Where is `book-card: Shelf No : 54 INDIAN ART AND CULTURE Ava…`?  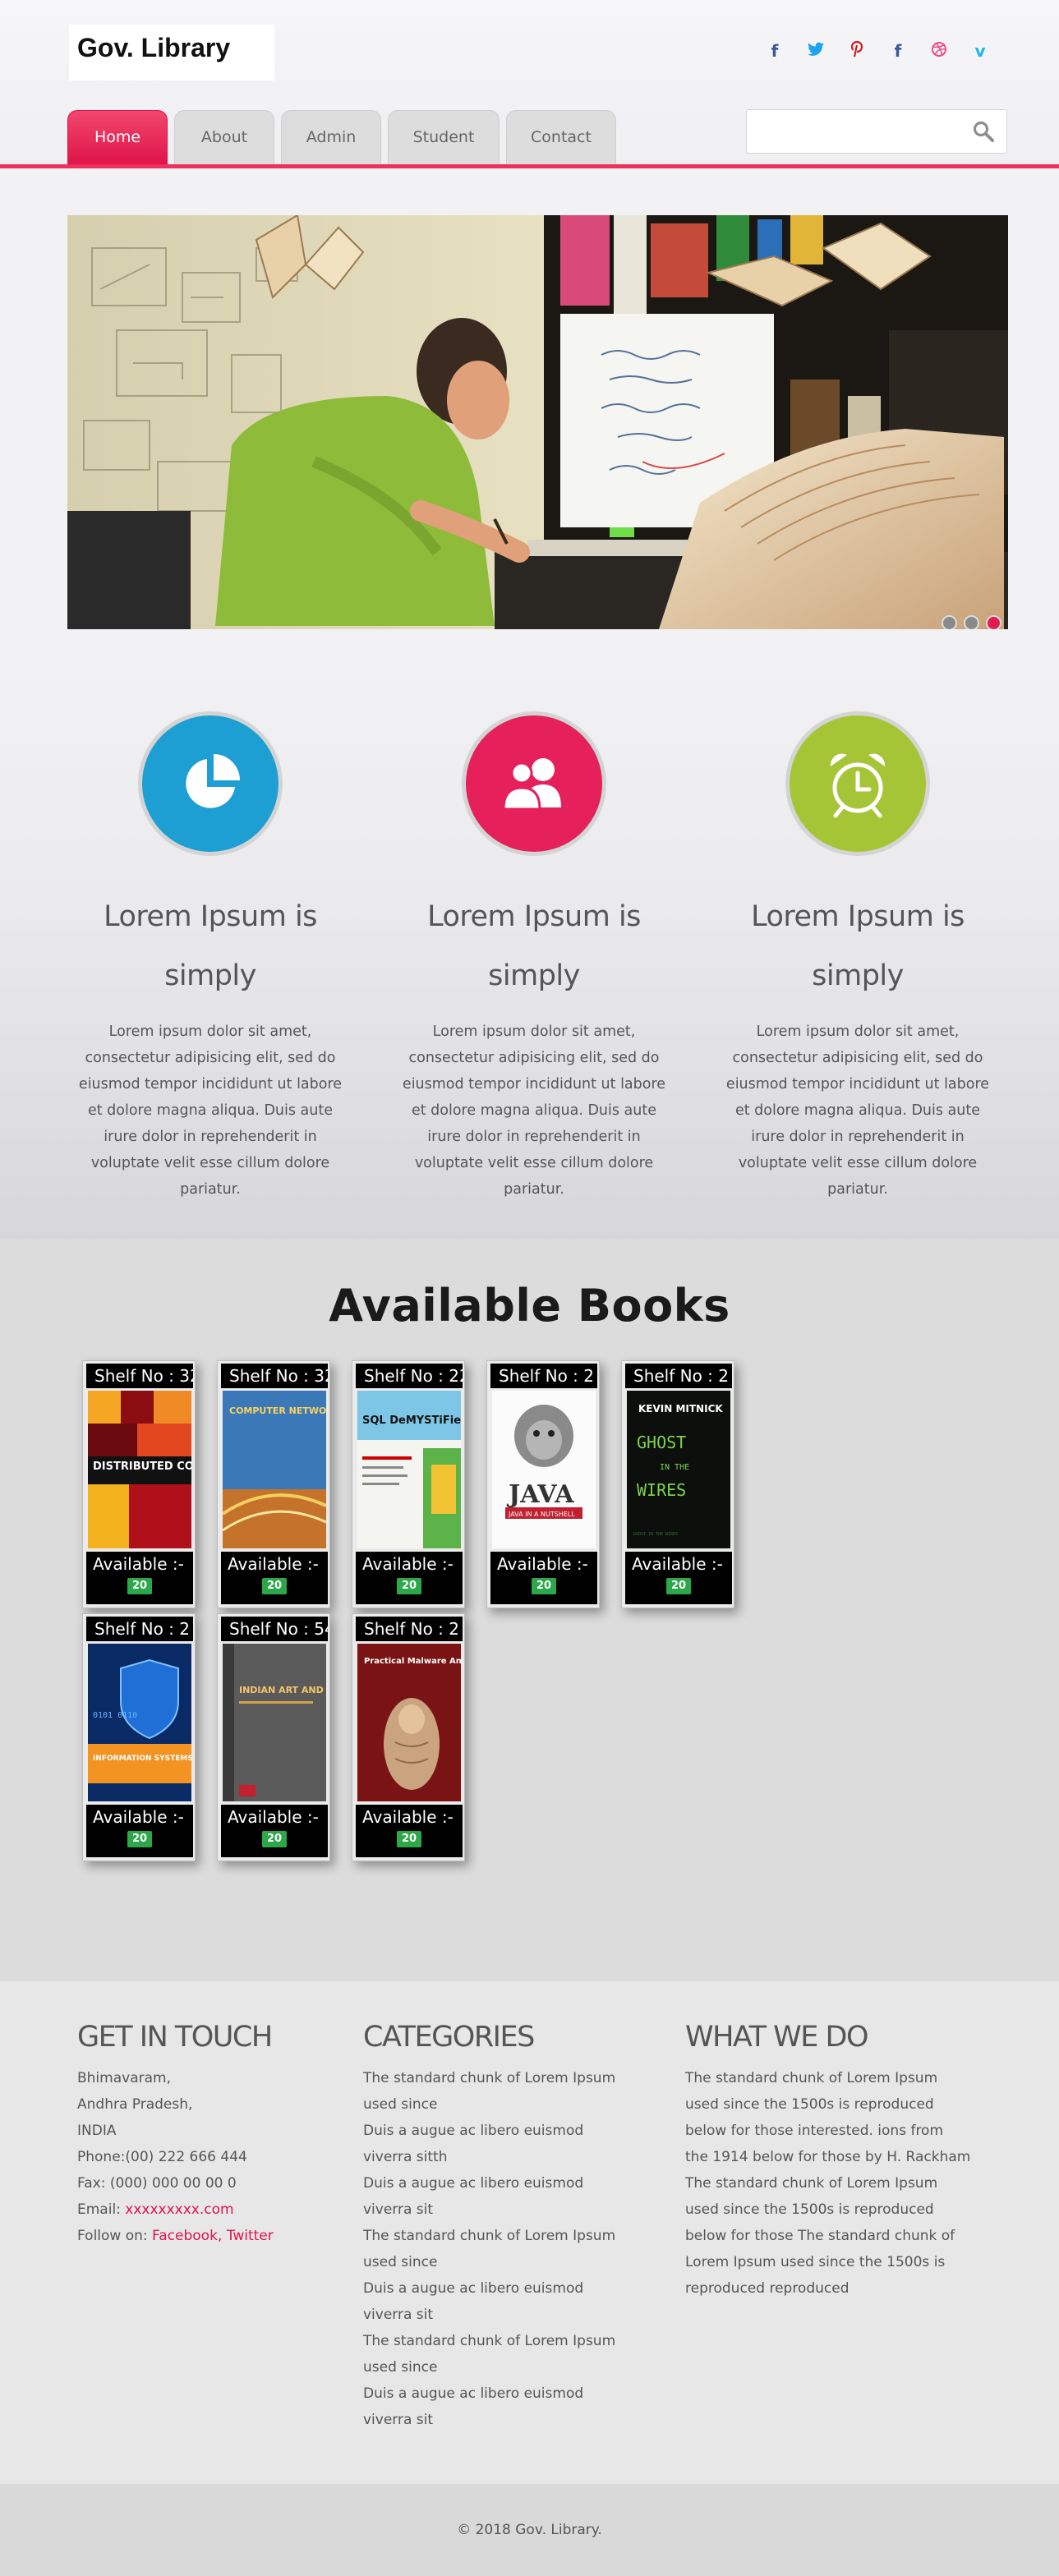
book-card: Shelf No : 54 INDIAN ART AND CULTURE Ava… is located at coordinates (273, 1737).